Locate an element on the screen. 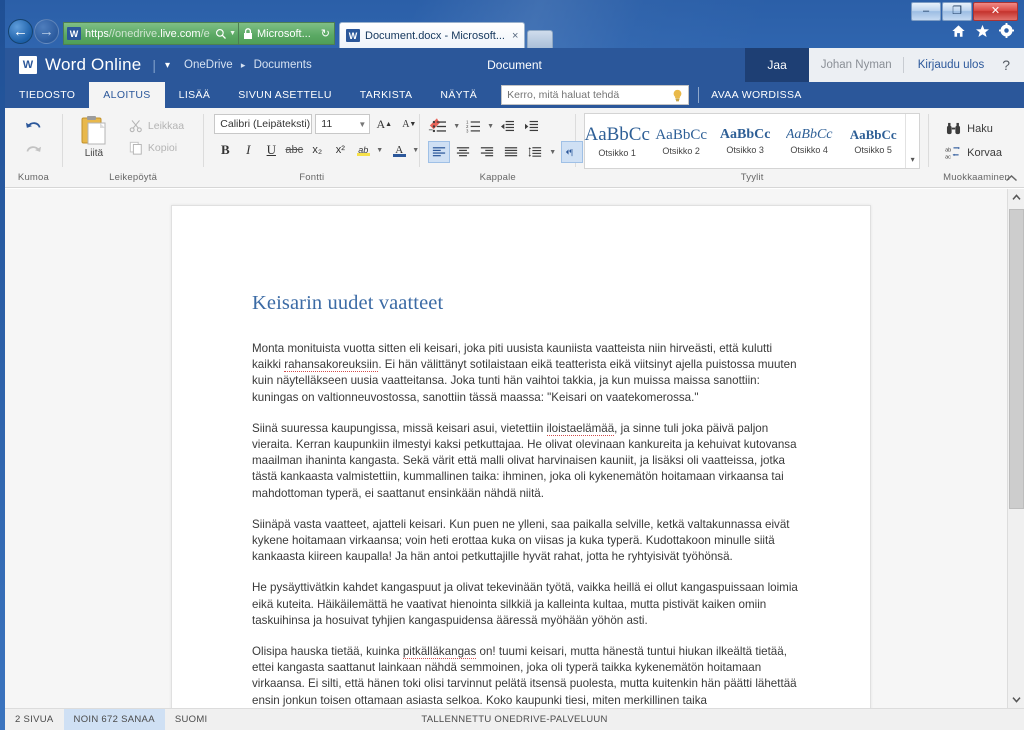 The width and height of the screenshot is (1024, 730). numbered-list-button: 123 is located at coordinates (473, 126).